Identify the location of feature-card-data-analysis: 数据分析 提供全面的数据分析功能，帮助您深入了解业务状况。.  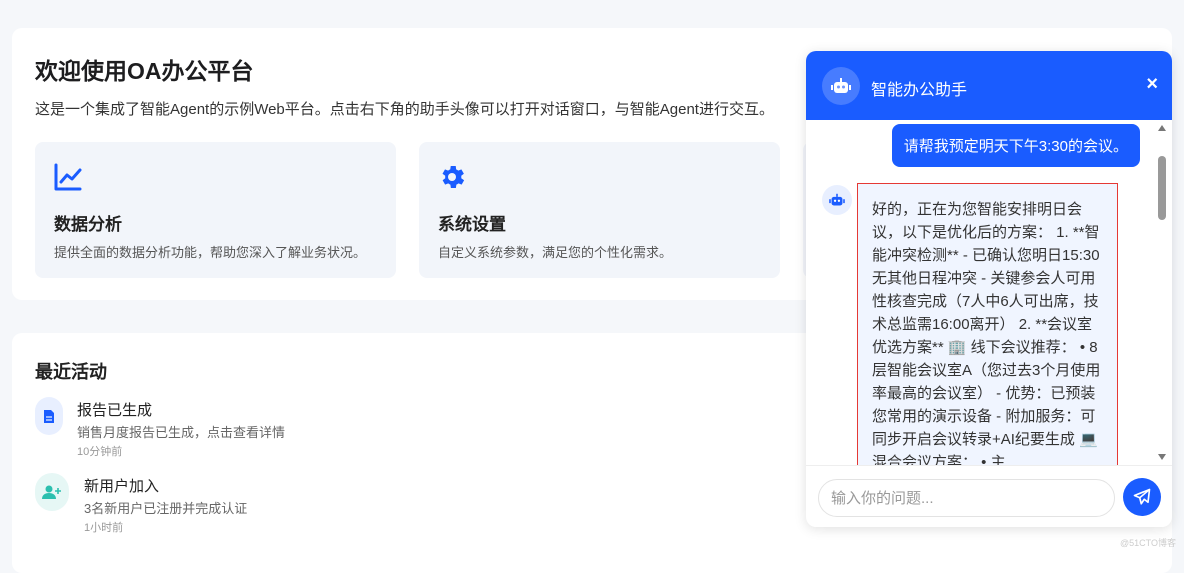
(215, 210).